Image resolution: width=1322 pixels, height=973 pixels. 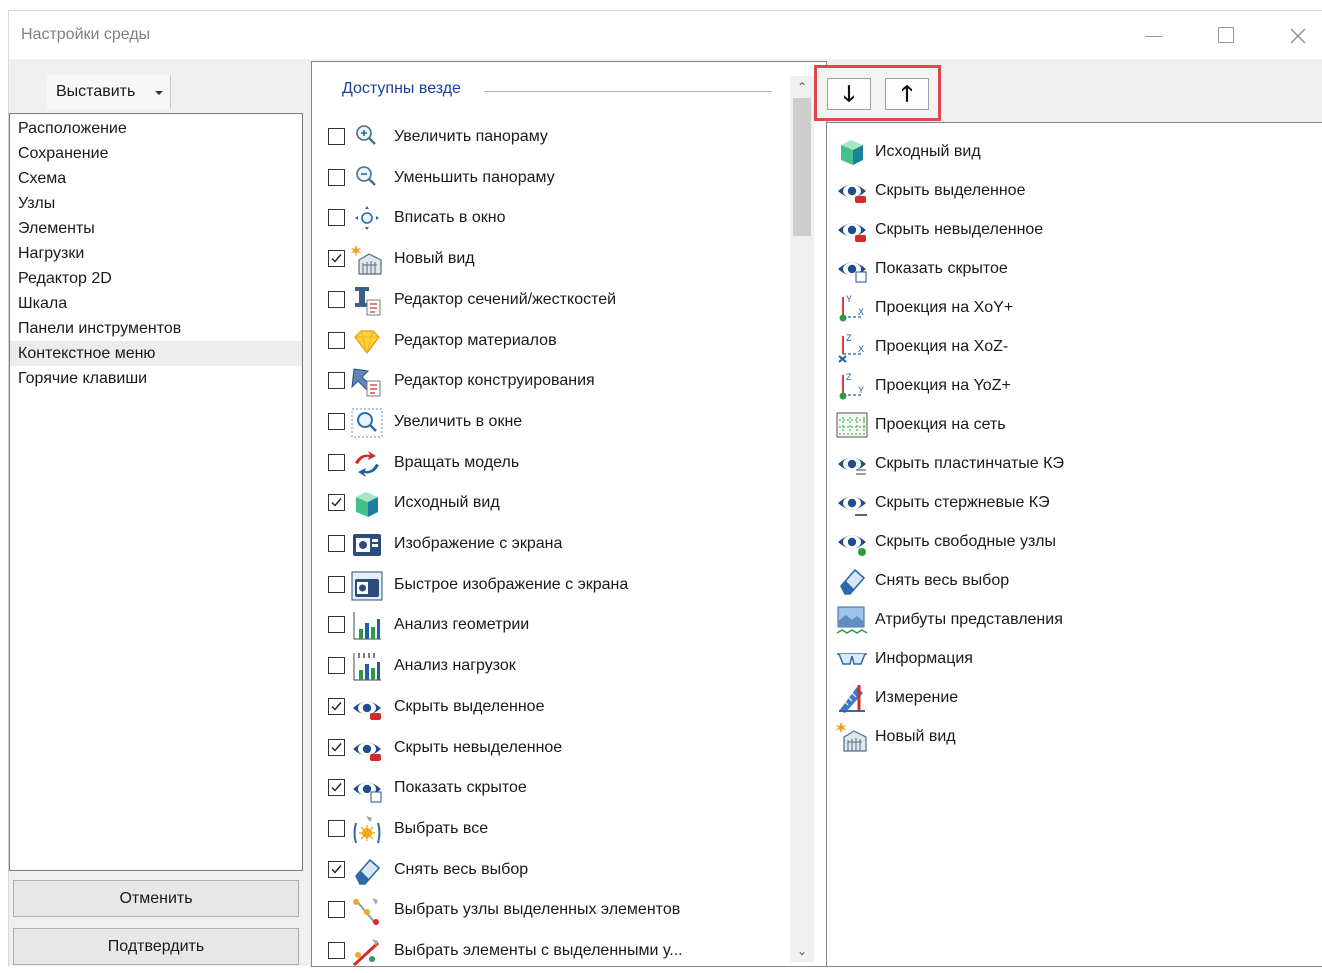 What do you see at coordinates (558, 668) in the screenshot?
I see `command-row: Анализ нагрузок` at bounding box center [558, 668].